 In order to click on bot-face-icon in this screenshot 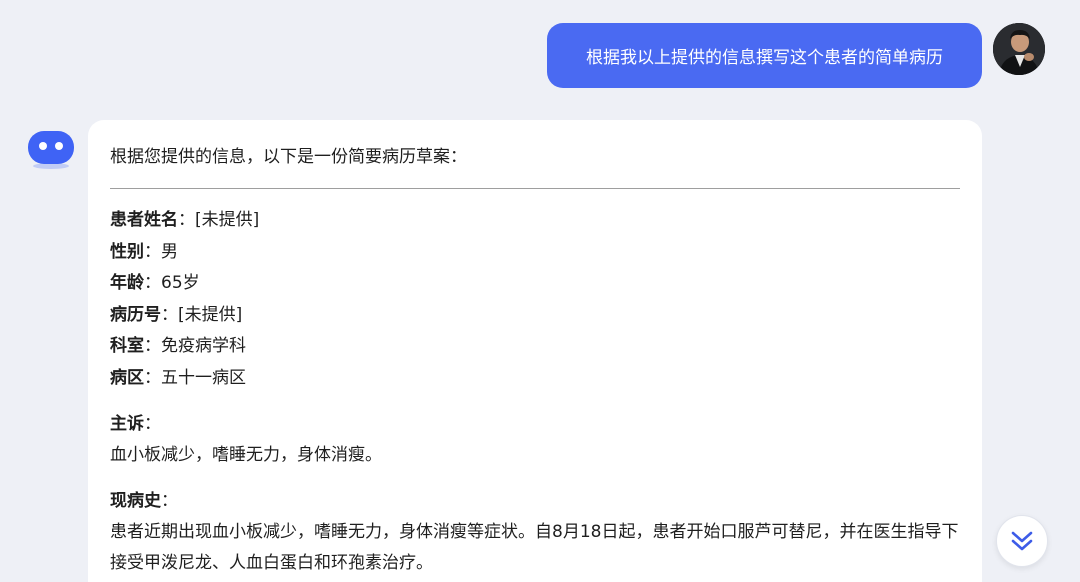, I will do `click(51, 150)`.